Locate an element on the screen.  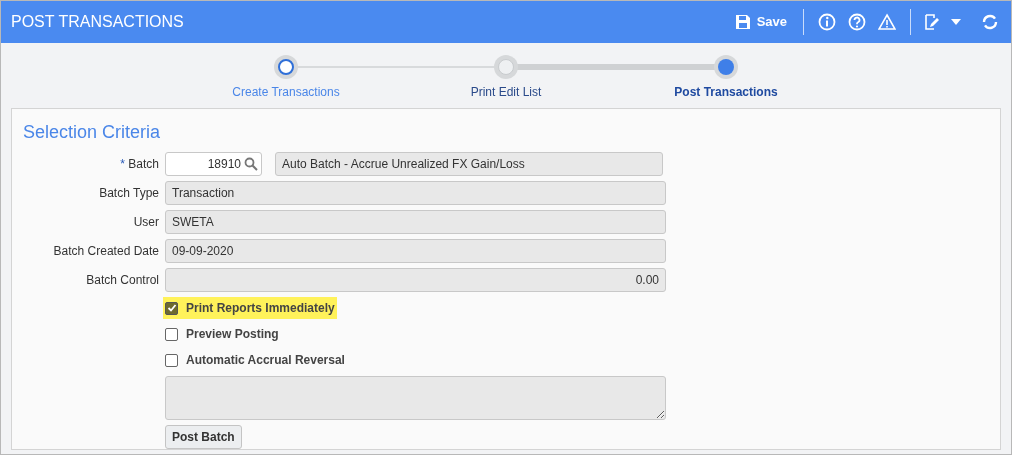
notes-field is located at coordinates (415, 398).